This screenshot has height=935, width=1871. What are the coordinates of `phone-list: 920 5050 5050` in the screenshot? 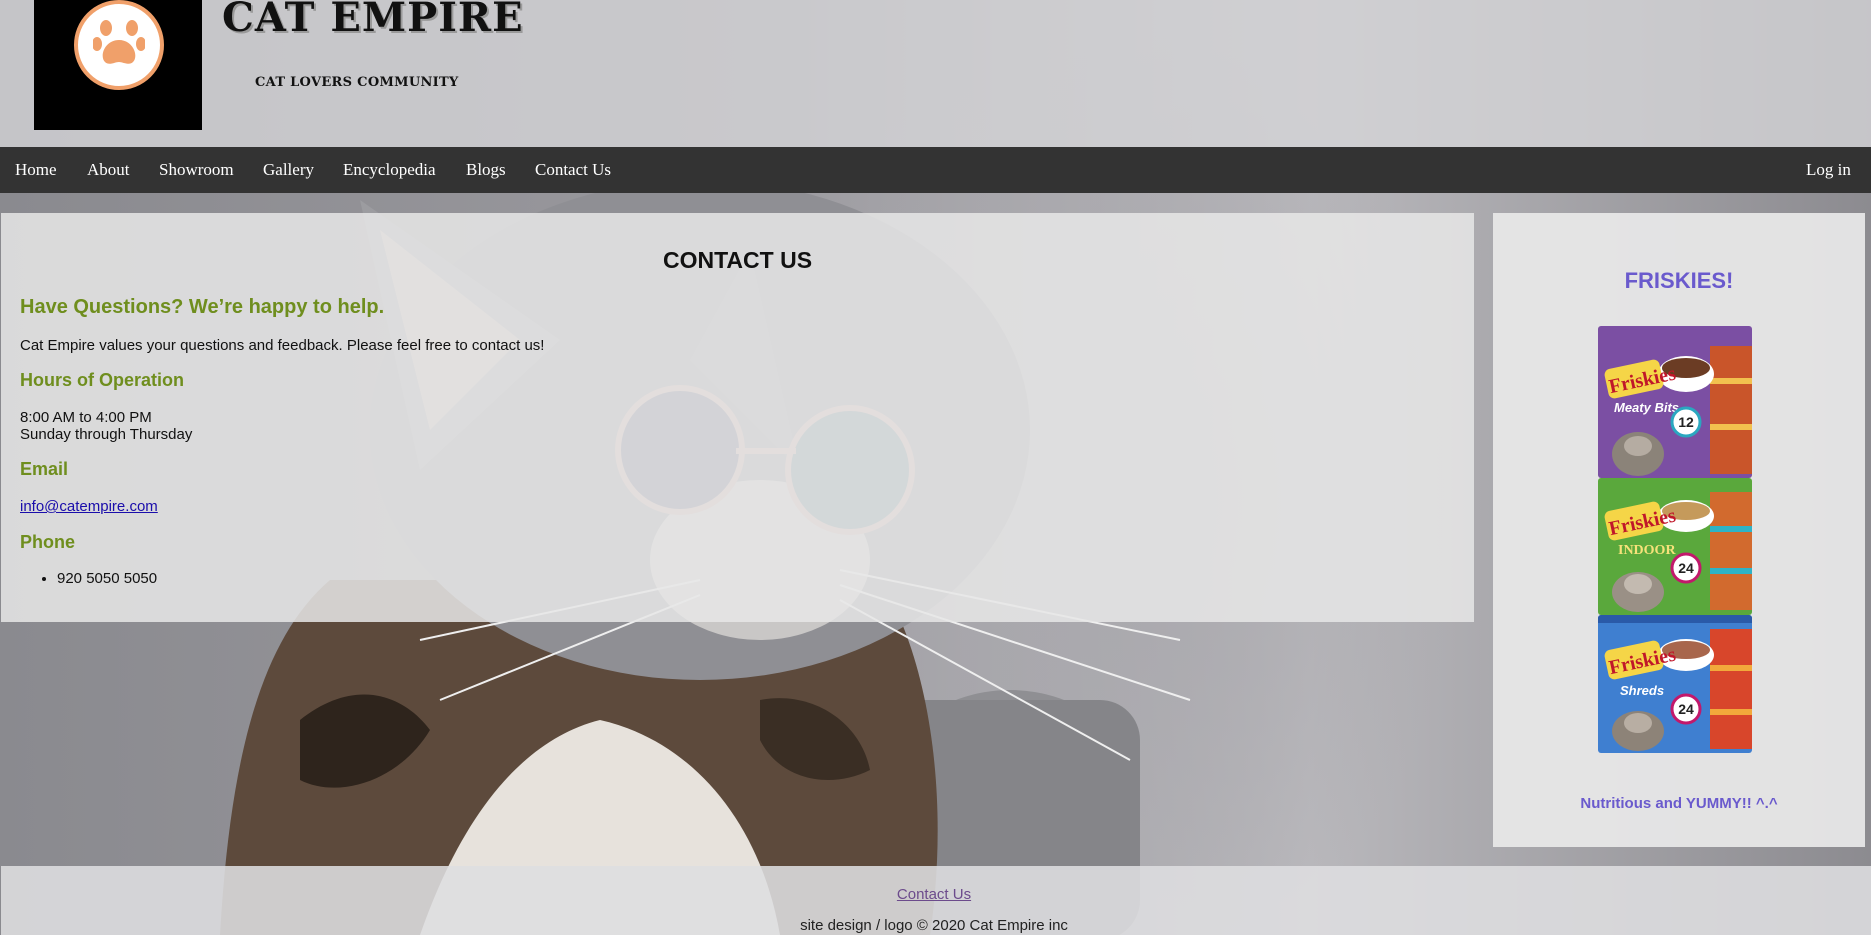 It's located at (88, 578).